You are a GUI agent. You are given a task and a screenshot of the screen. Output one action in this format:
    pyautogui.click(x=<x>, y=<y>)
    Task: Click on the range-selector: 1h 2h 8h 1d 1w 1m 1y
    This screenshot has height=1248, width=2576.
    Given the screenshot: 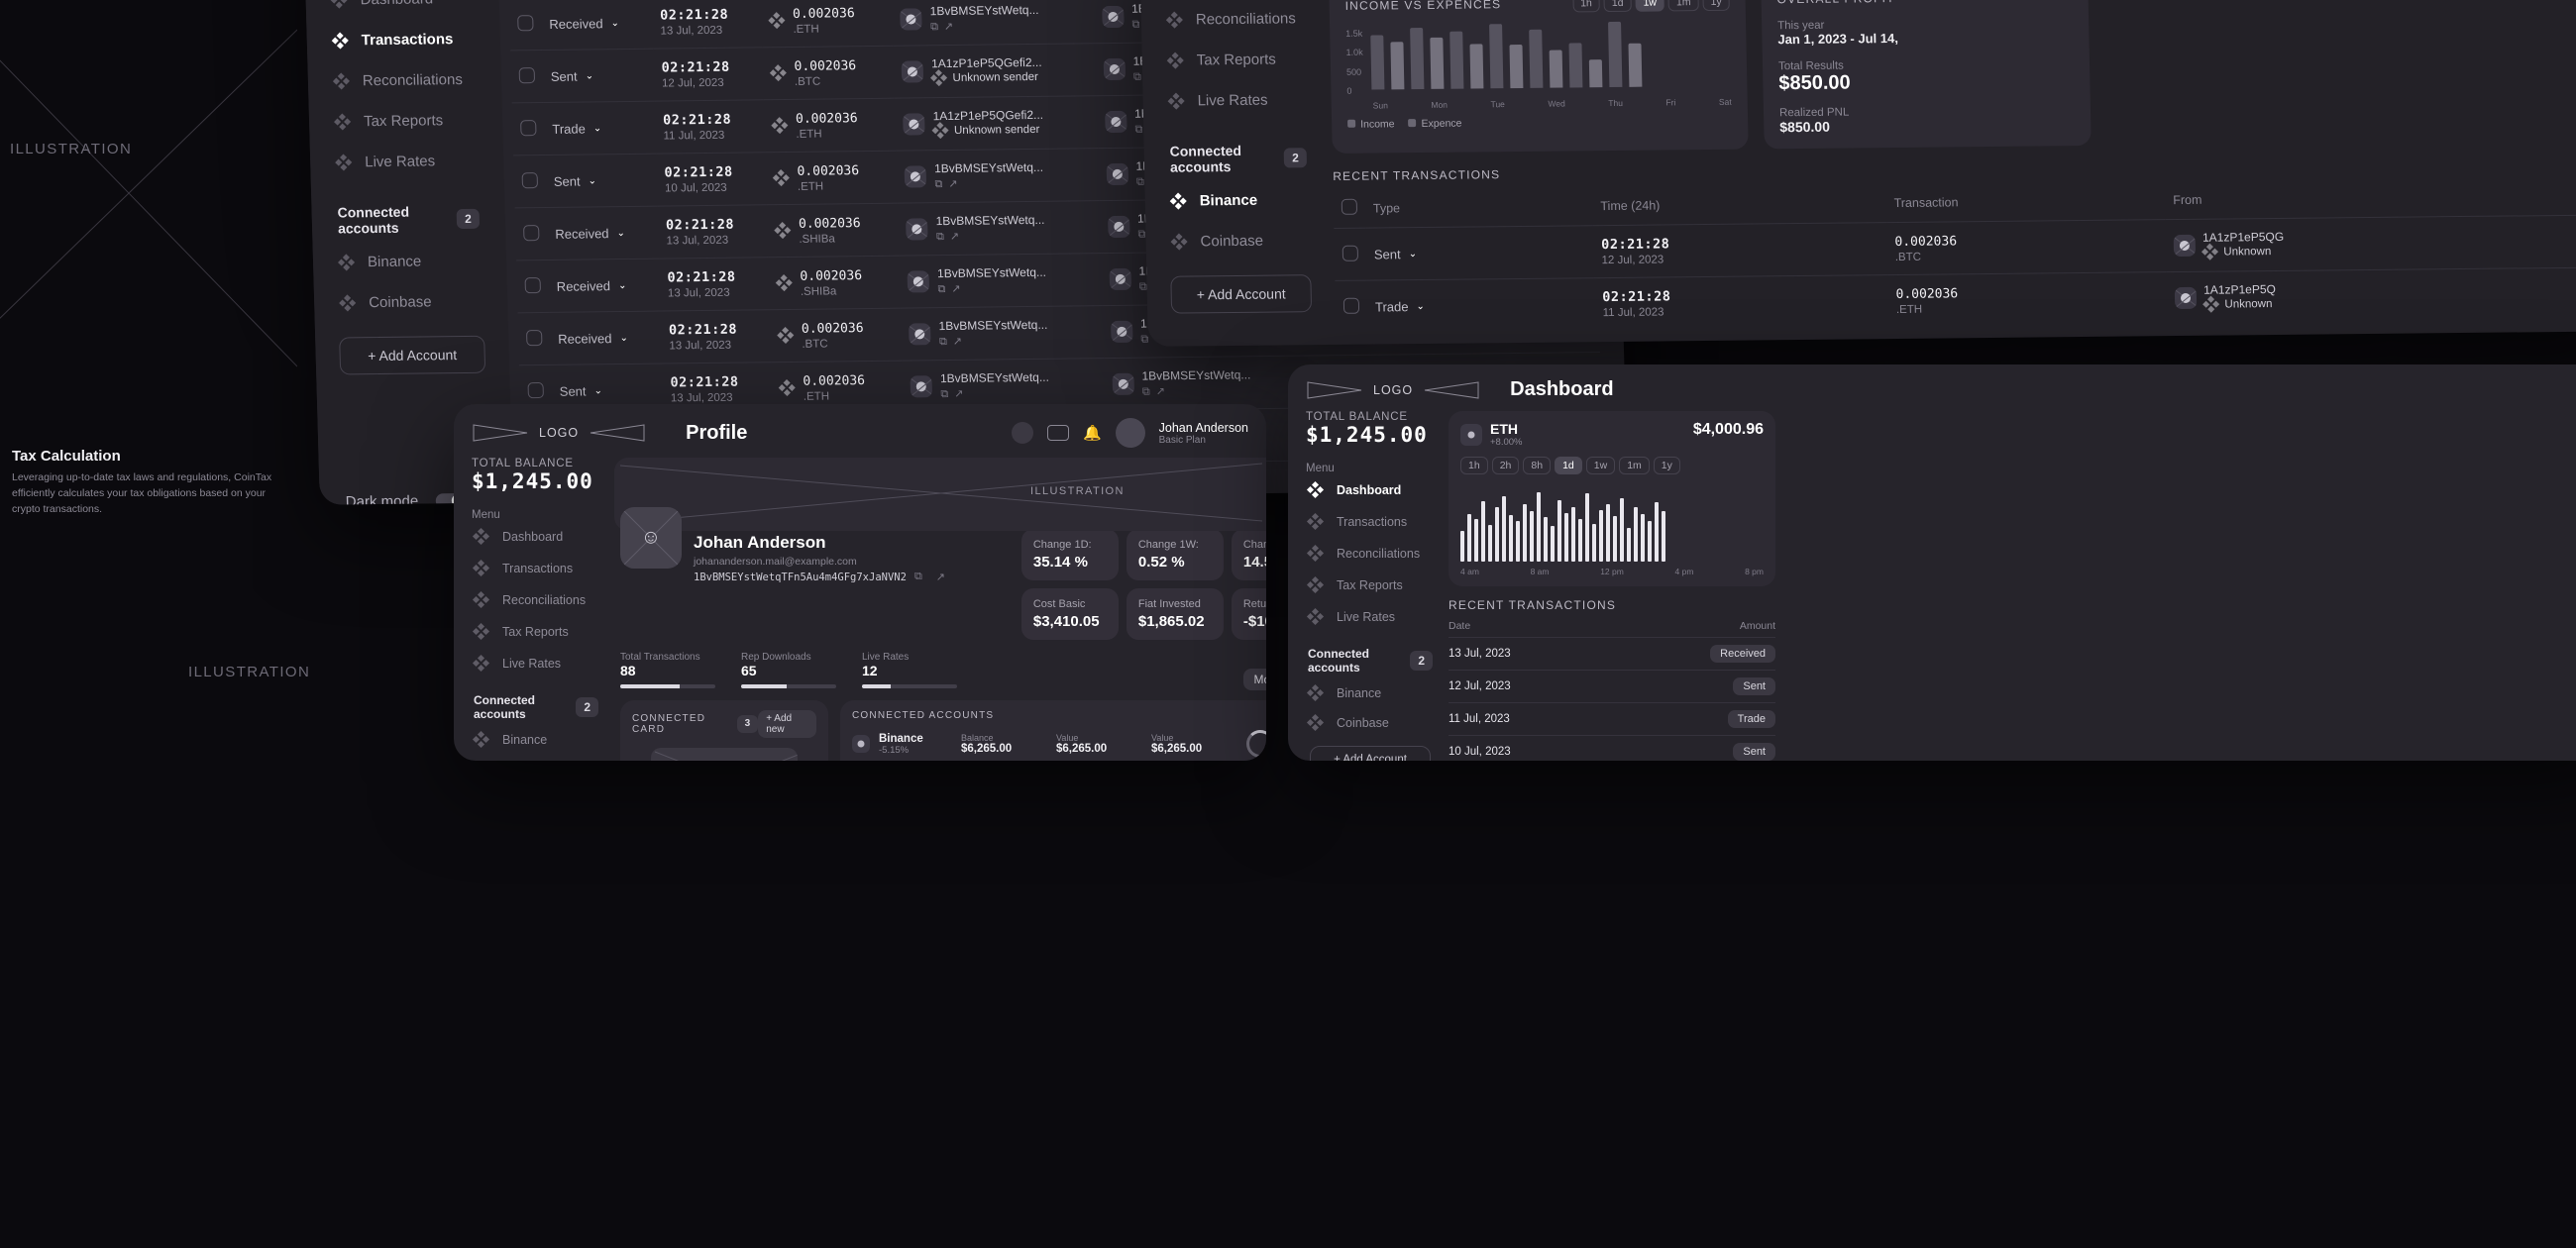 What is the action you would take?
    pyautogui.click(x=1612, y=465)
    